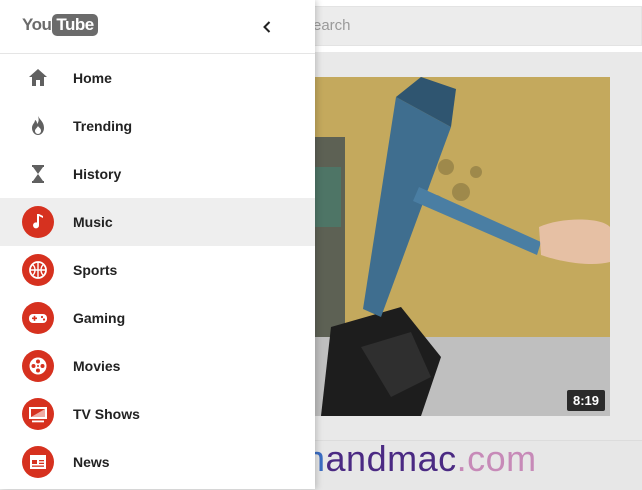 This screenshot has height=490, width=642. What do you see at coordinates (157, 462) in the screenshot?
I see `nav-item-news: News` at bounding box center [157, 462].